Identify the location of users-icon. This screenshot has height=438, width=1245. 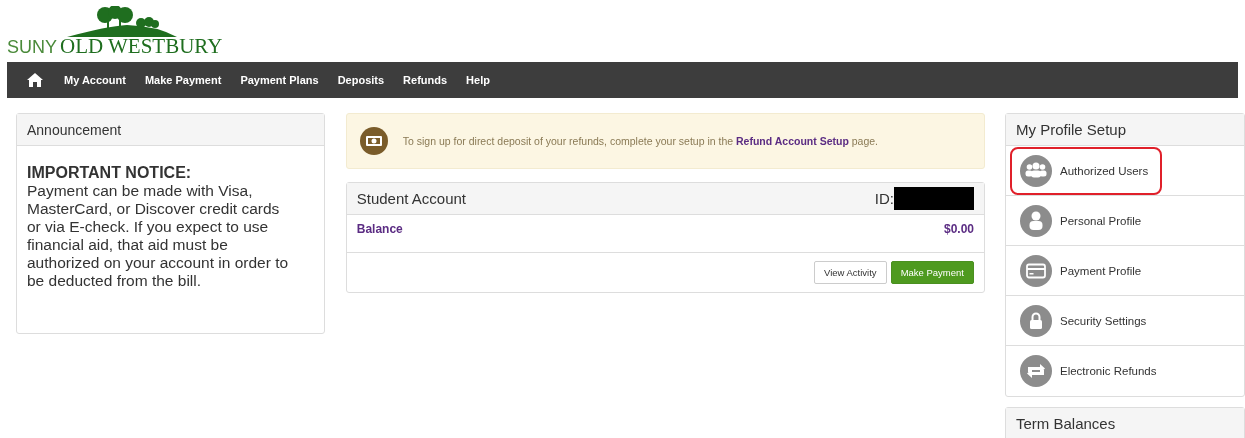
(1036, 170).